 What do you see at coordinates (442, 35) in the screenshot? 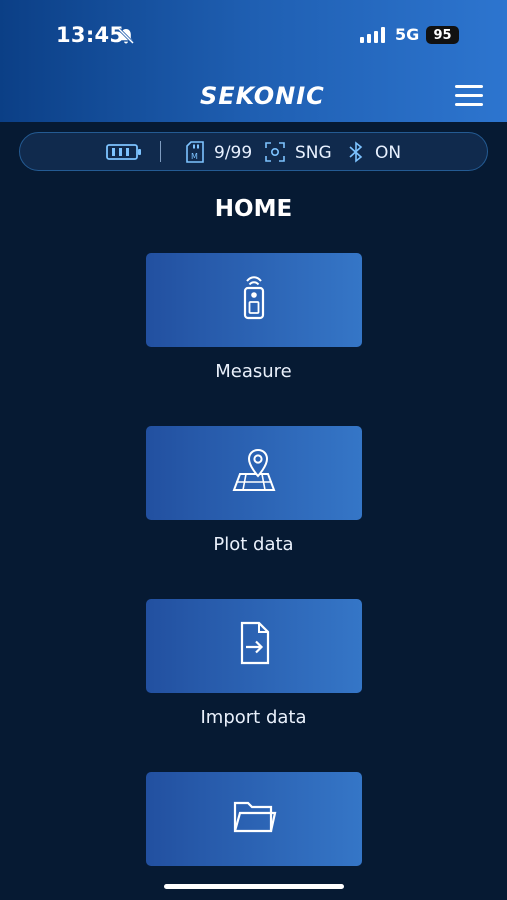
I see `battery-level: 95` at bounding box center [442, 35].